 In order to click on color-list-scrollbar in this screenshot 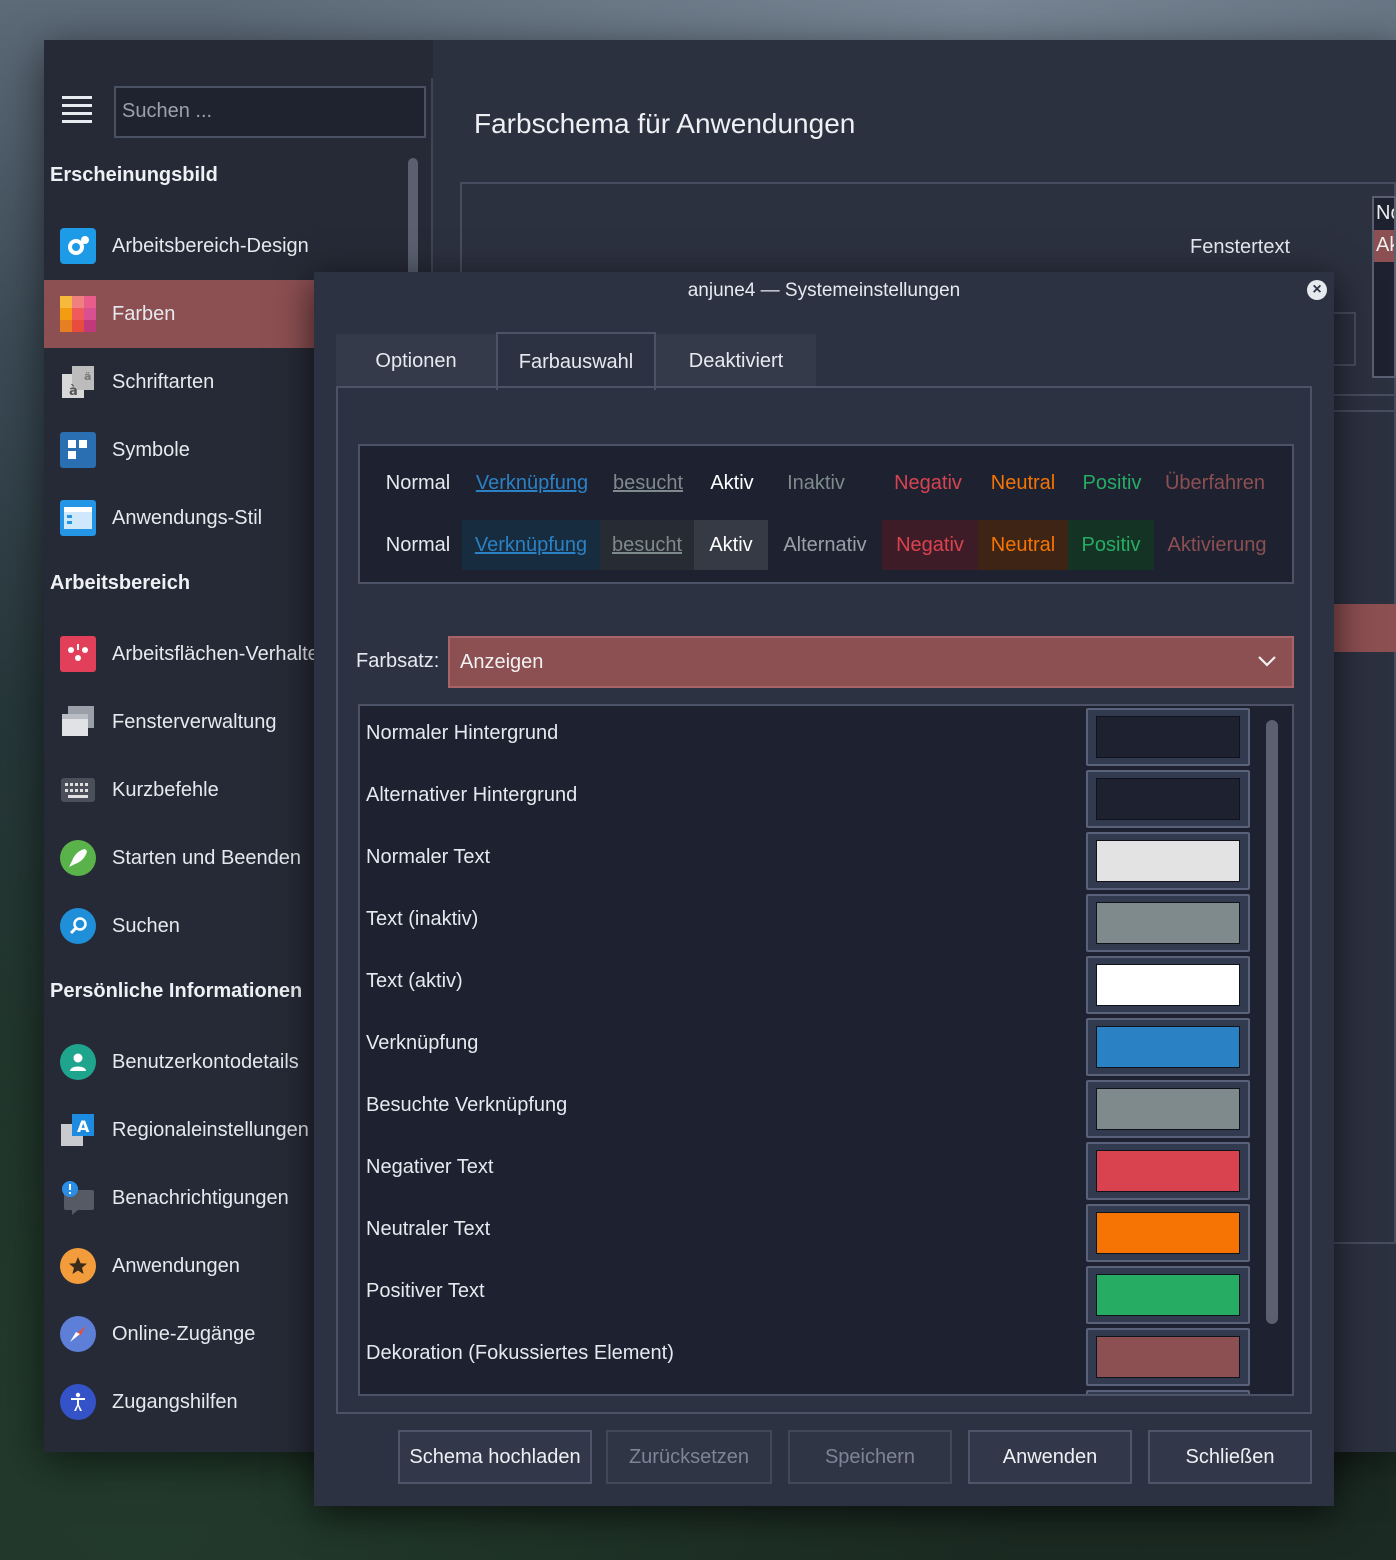, I will do `click(1272, 1022)`.